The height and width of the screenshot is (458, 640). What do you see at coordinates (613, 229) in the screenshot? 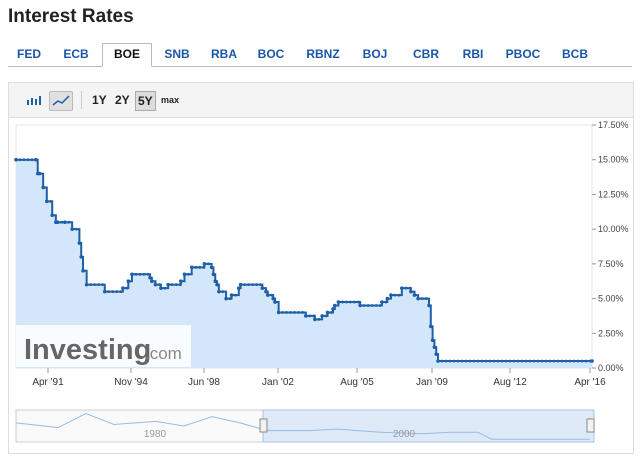
I see `y-tick-label: 10.00%` at bounding box center [613, 229].